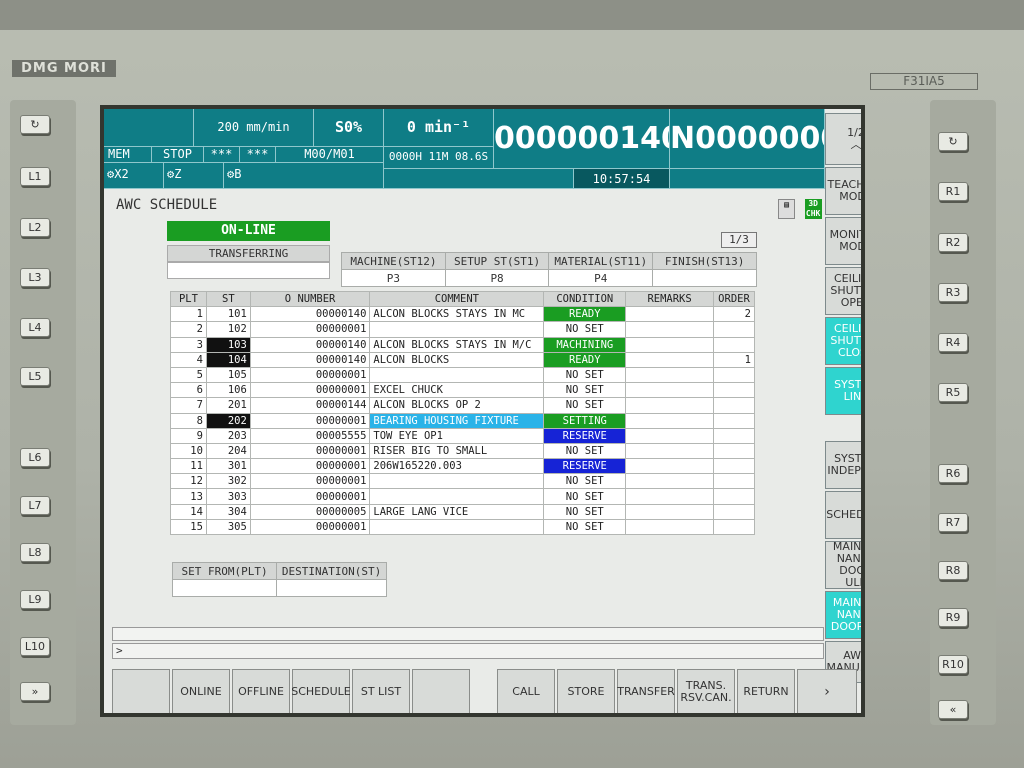  What do you see at coordinates (463, 405) in the screenshot?
I see `table-row: 7 201 00000144 ALCON BLOCKS OP 2 NO SET` at bounding box center [463, 405].